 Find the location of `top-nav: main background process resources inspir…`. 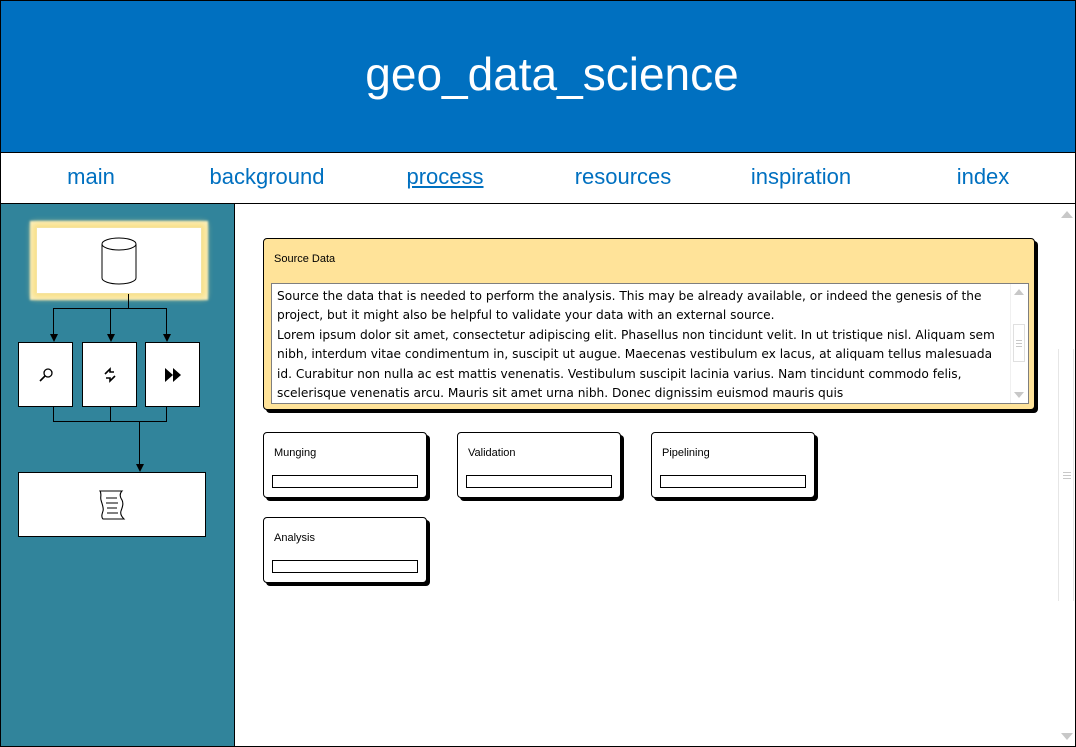

top-nav: main background process resources inspir… is located at coordinates (538, 178).